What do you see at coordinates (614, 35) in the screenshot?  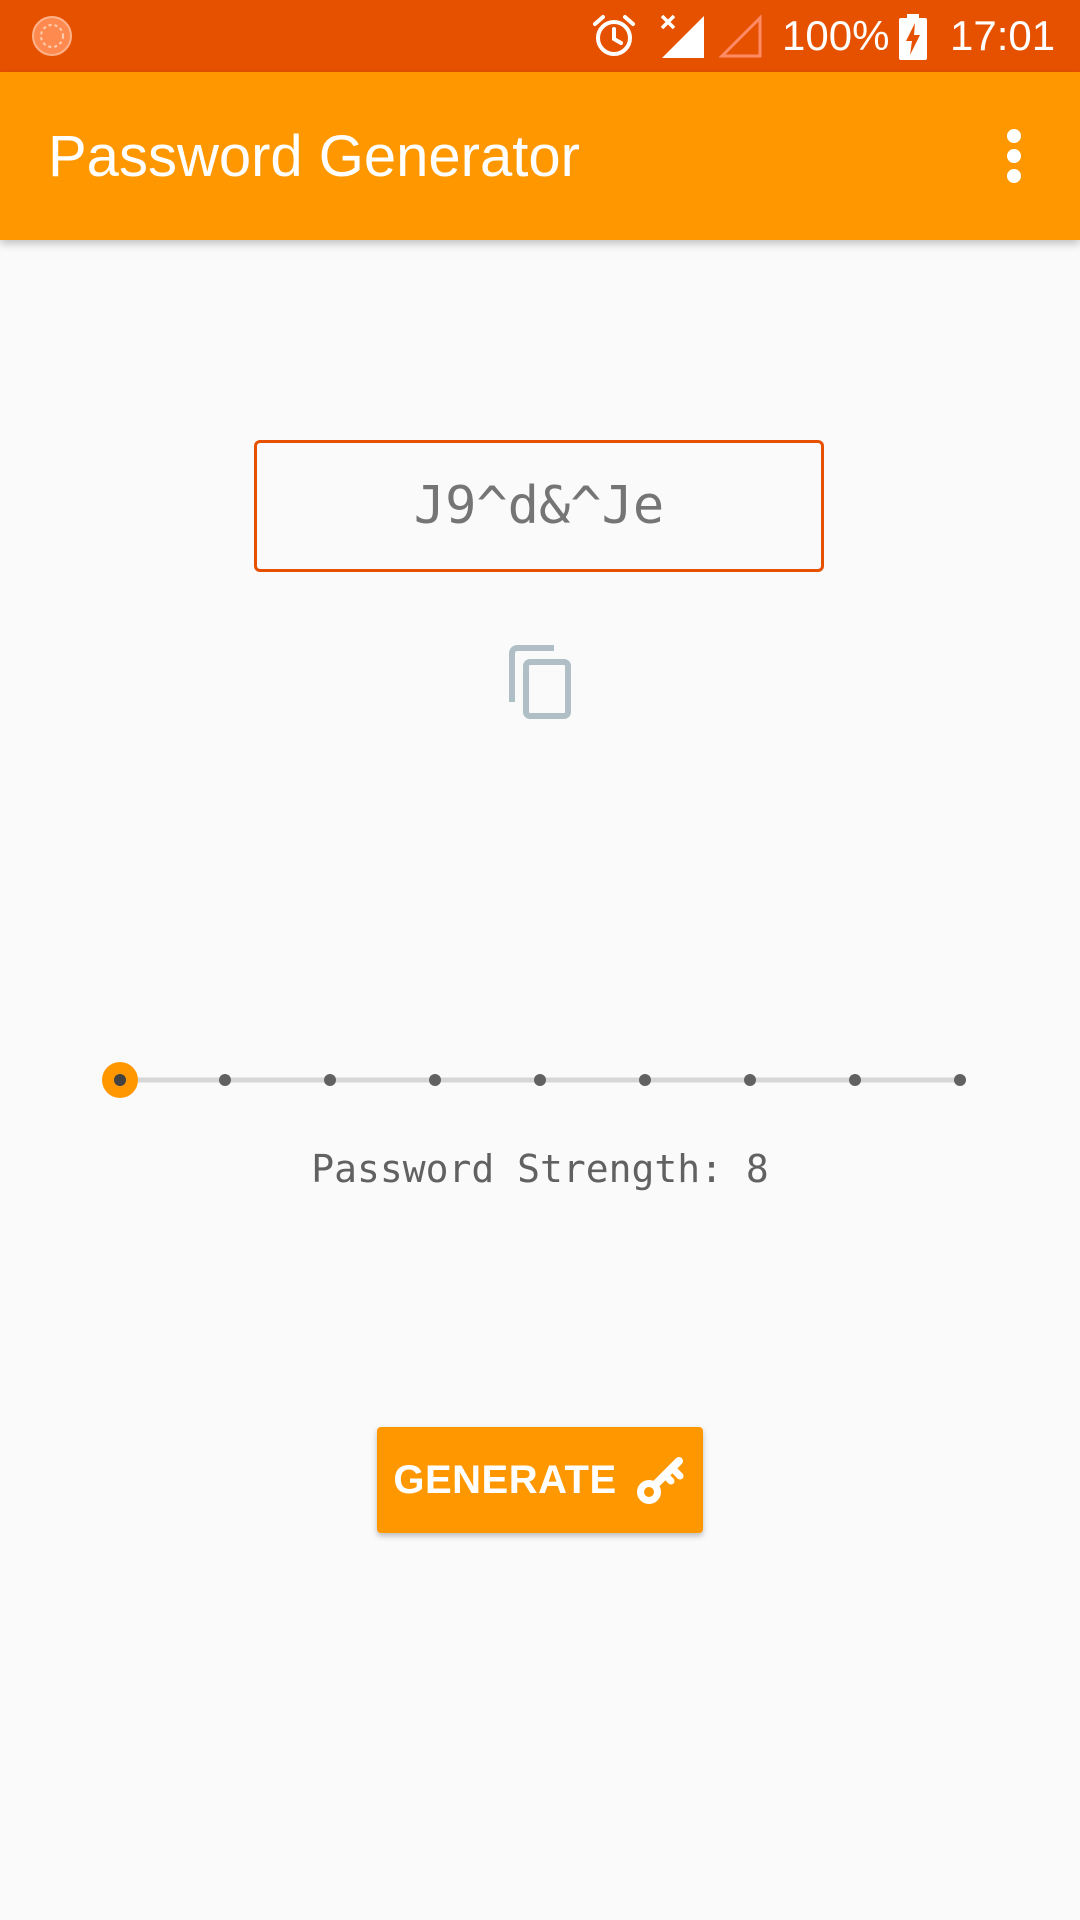 I see `alarm-icon` at bounding box center [614, 35].